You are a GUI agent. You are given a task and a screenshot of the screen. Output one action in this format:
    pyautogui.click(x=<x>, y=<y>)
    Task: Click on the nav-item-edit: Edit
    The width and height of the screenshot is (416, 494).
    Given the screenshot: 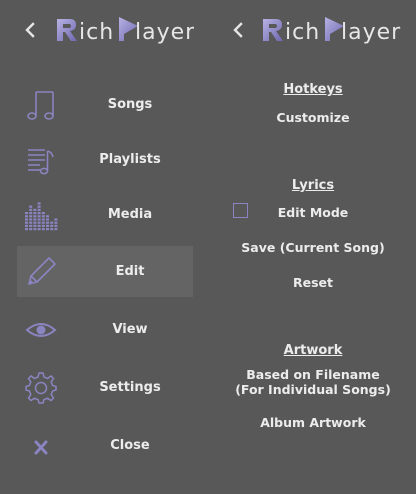 What is the action you would take?
    pyautogui.click(x=105, y=271)
    